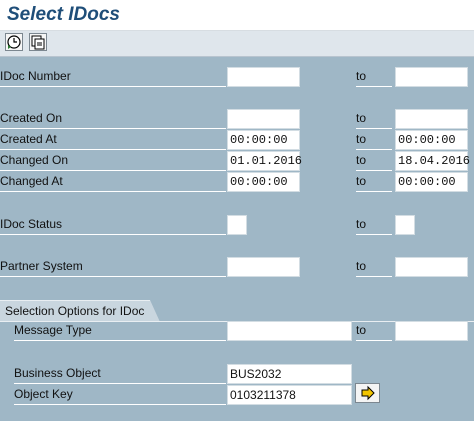 The width and height of the screenshot is (474, 421). Describe the element at coordinates (263, 182) in the screenshot. I see `changed-at-from-input: 00:00:00` at that location.